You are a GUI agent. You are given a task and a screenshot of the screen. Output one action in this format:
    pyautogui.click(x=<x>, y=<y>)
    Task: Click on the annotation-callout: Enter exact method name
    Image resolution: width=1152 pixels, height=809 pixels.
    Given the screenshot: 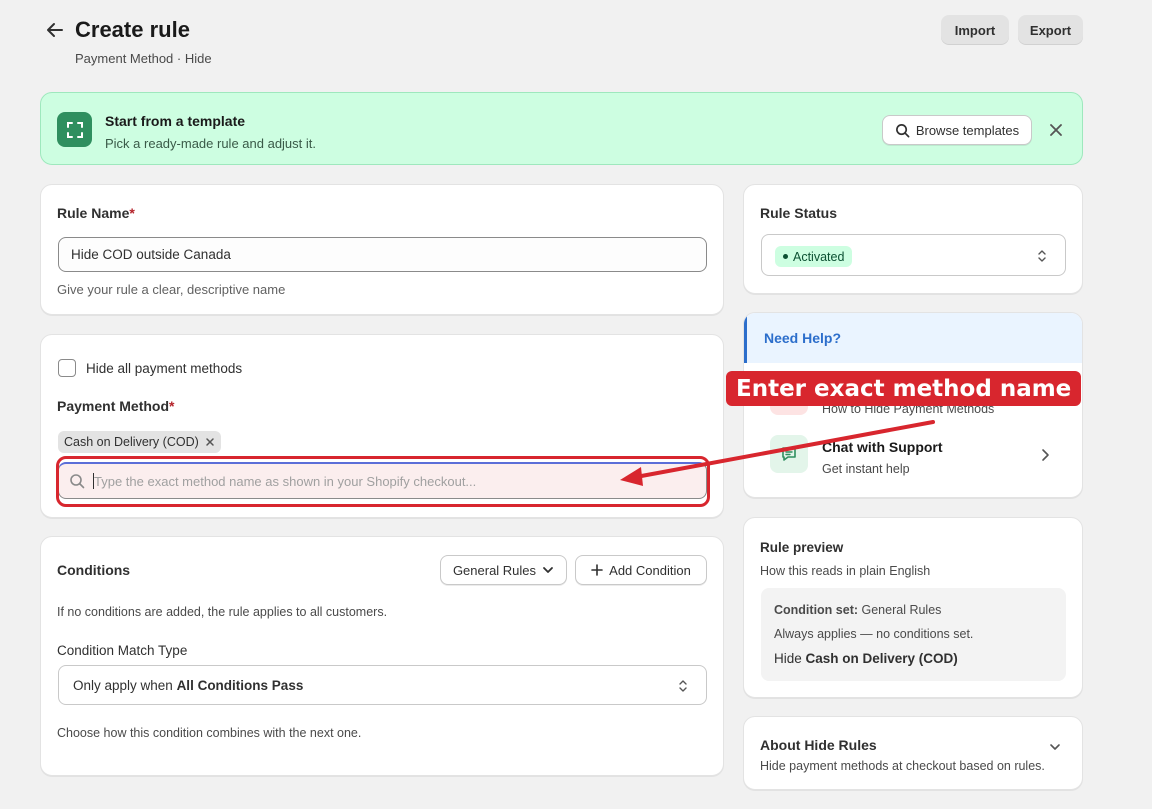 What is the action you would take?
    pyautogui.click(x=904, y=388)
    